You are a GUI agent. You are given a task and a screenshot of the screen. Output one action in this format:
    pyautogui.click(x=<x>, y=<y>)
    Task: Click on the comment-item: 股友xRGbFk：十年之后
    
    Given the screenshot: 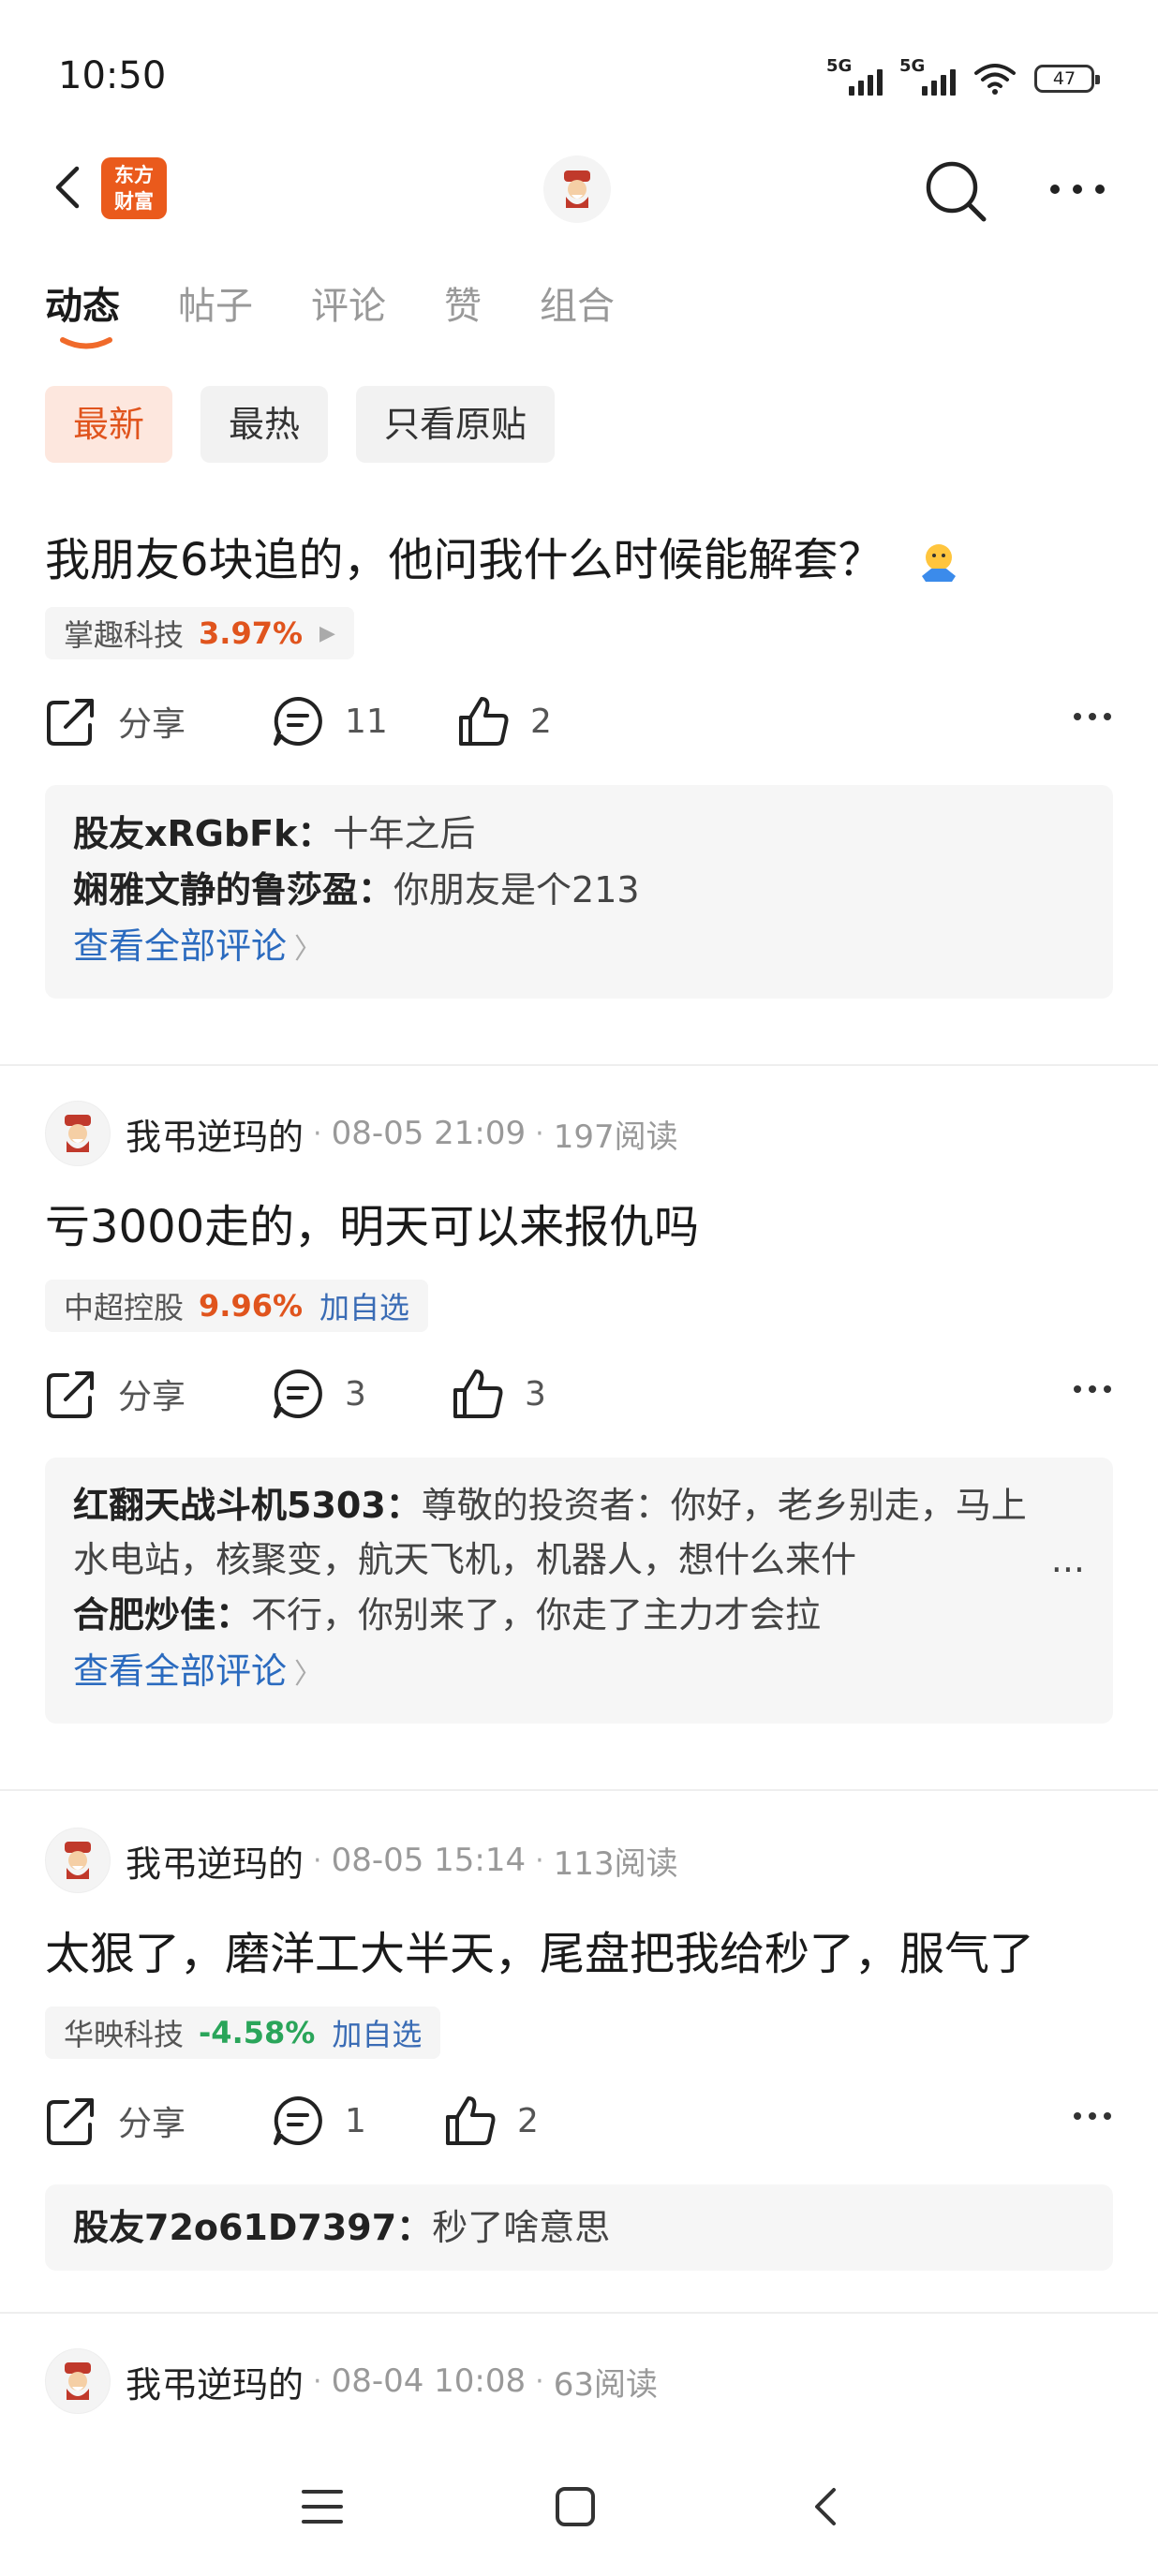 What is the action you would take?
    pyautogui.click(x=274, y=834)
    